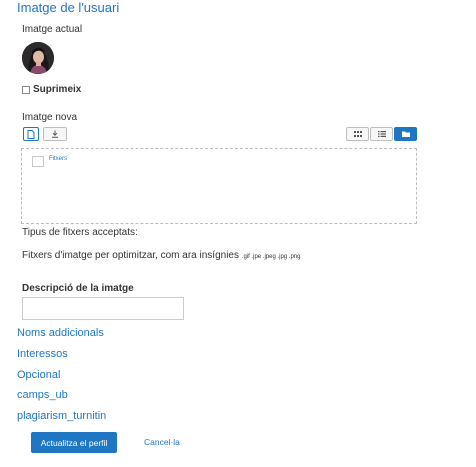 The width and height of the screenshot is (476, 467). Describe the element at coordinates (57, 89) in the screenshot. I see `delete-image-label: Suprimeix` at that location.